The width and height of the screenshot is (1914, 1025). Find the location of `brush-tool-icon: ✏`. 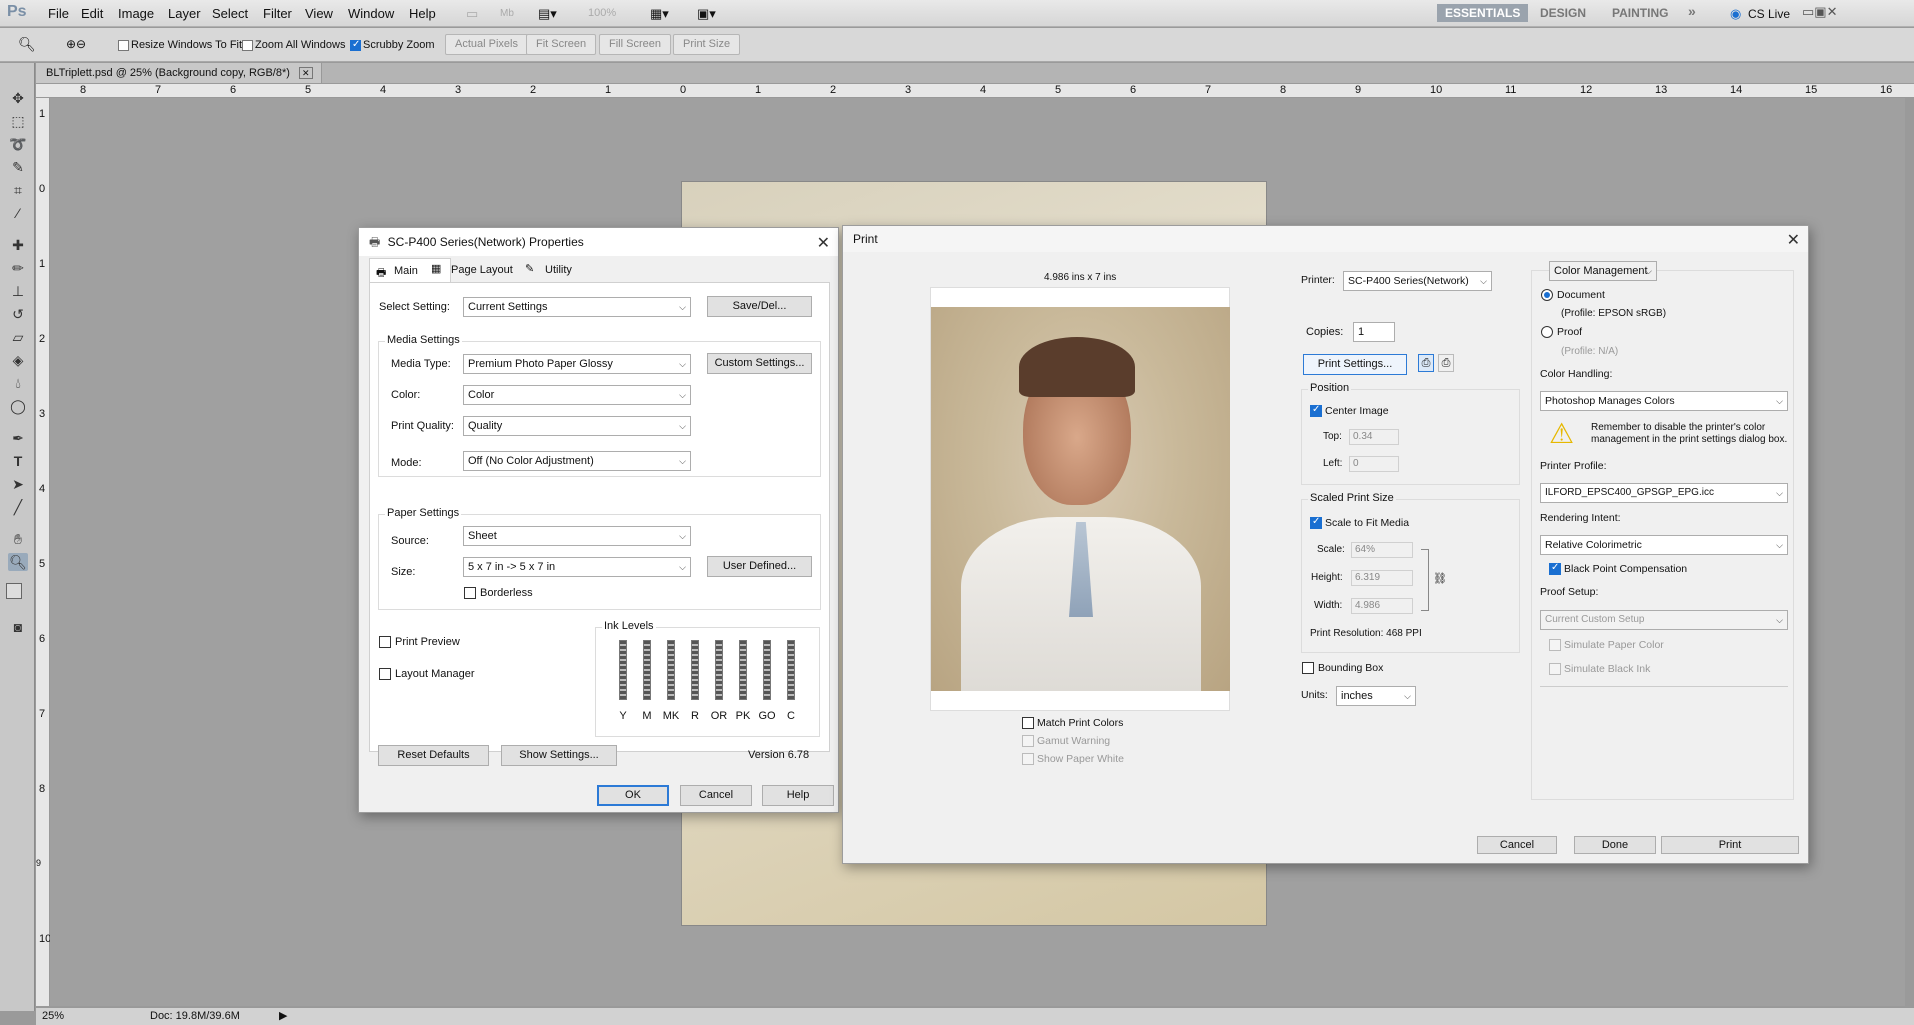

brush-tool-icon: ✏ is located at coordinates (18, 268).